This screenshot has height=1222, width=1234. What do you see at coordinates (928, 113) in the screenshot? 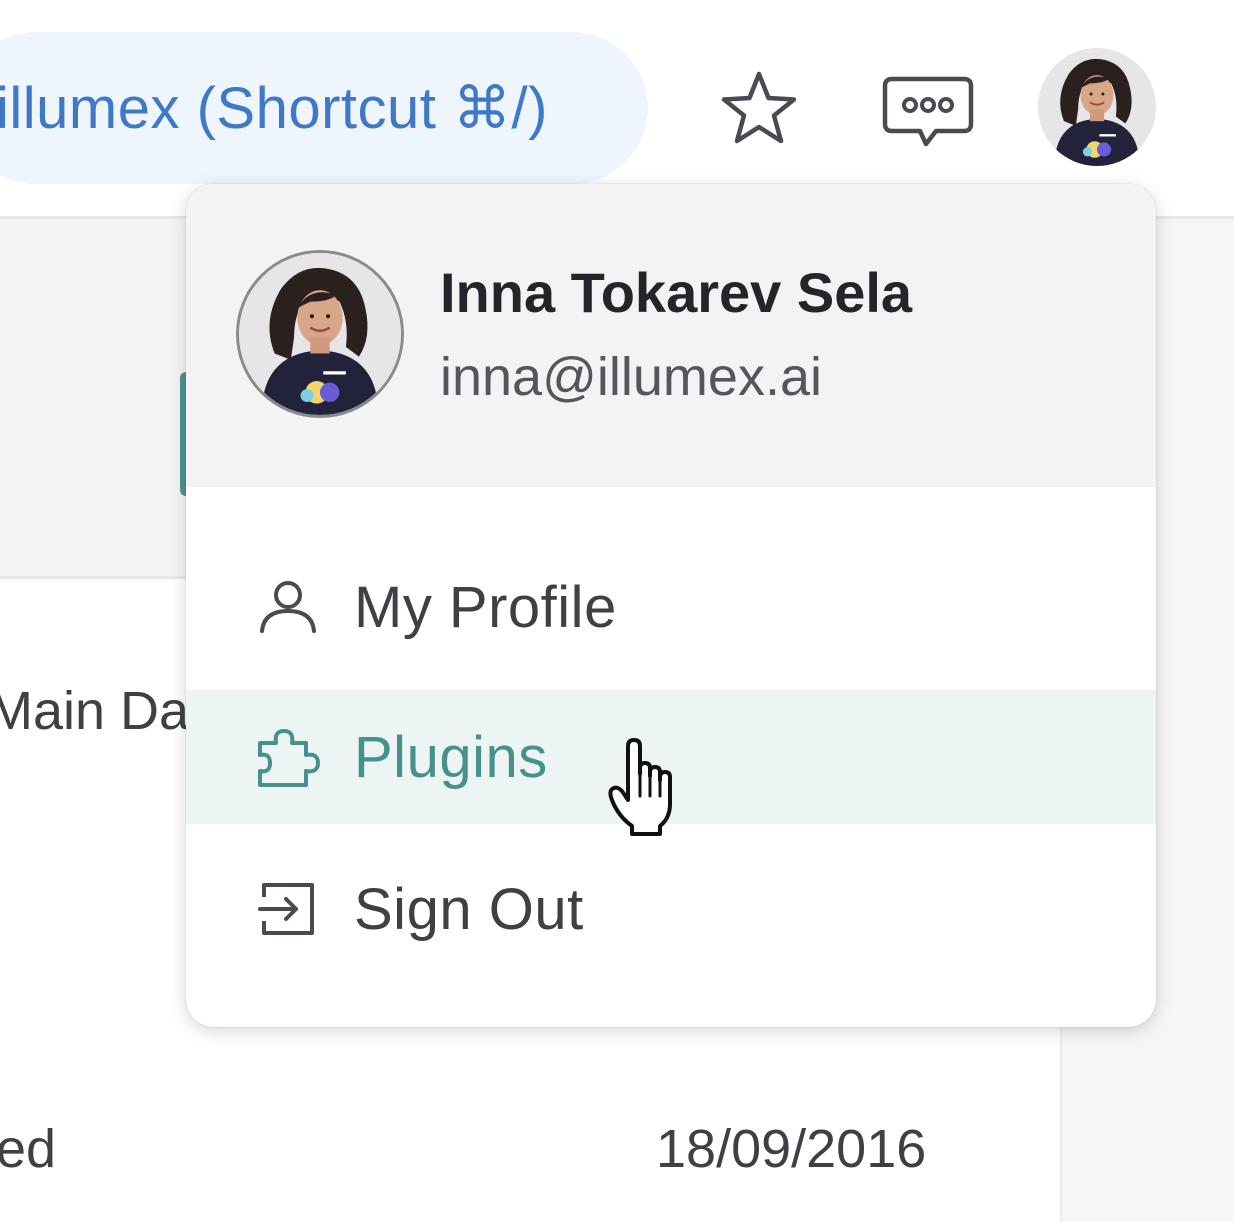
I see `chat-bubble-icon` at bounding box center [928, 113].